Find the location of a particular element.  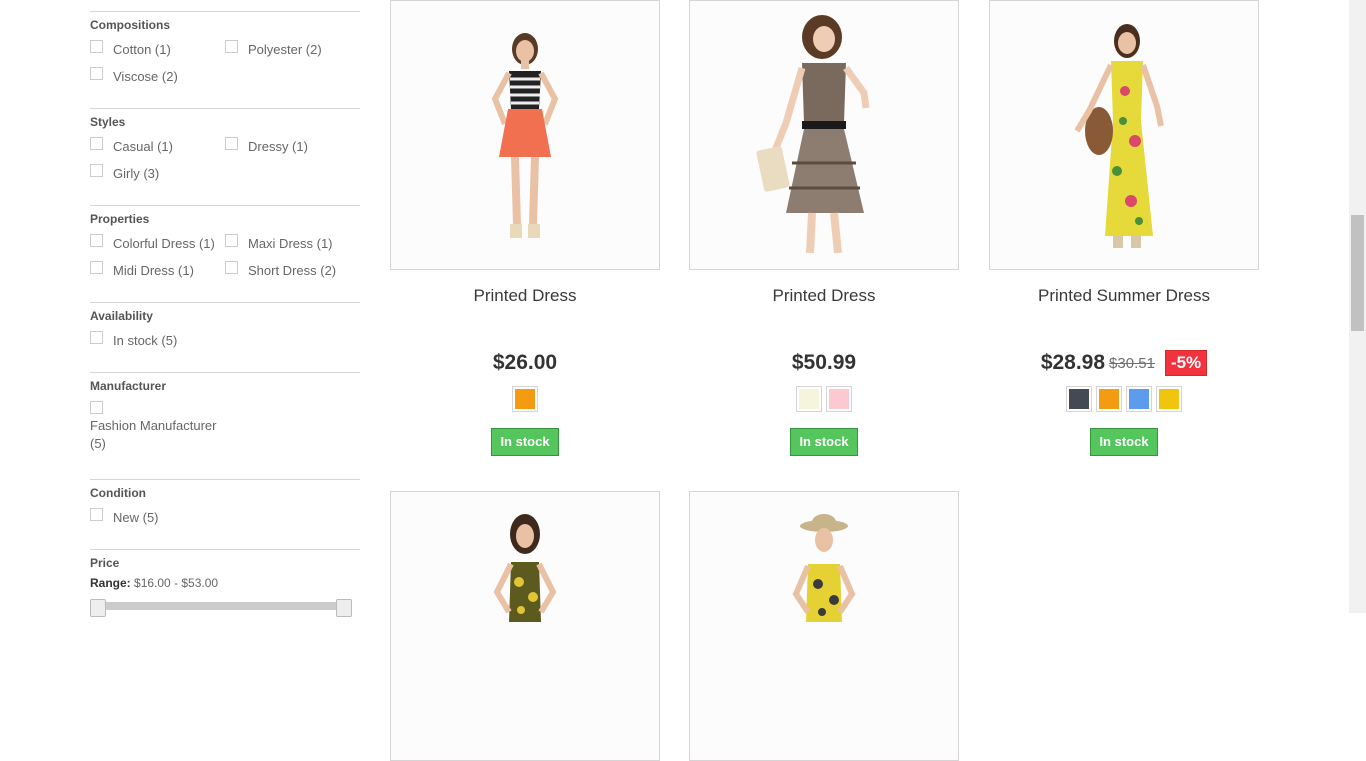

filter-polyester: Polyester (2) is located at coordinates (292, 49).